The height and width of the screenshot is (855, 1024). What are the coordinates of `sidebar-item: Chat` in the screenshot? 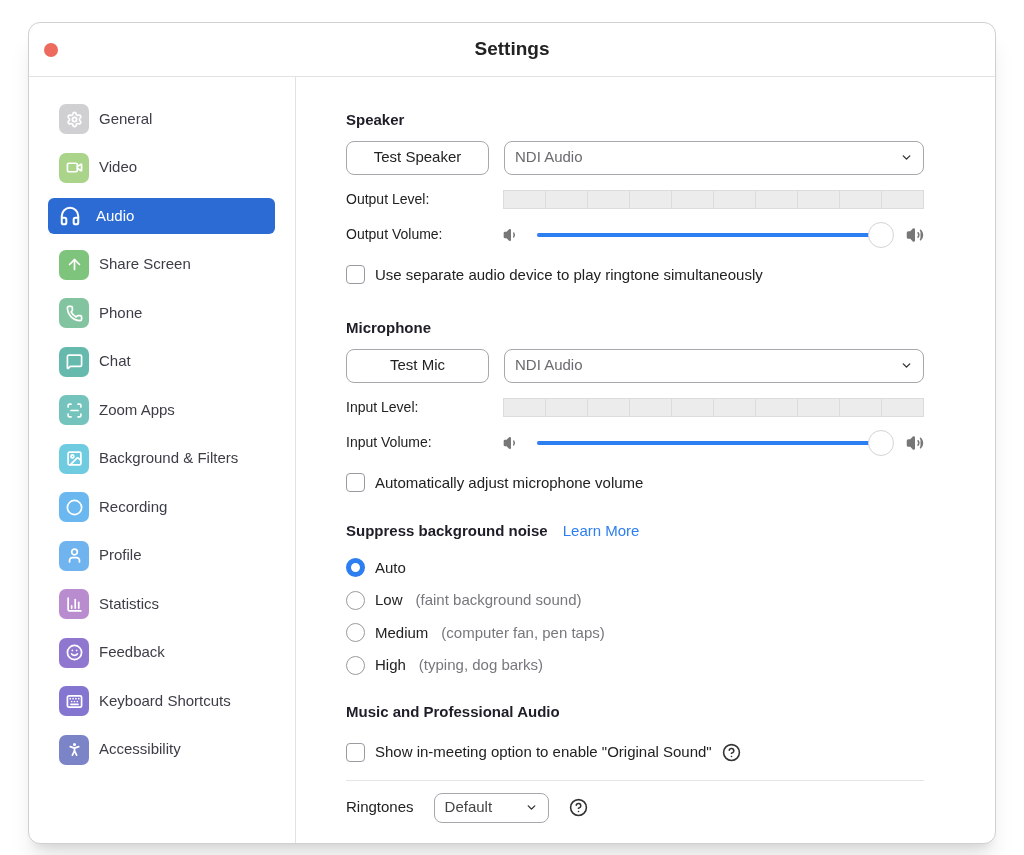 It's located at (161, 361).